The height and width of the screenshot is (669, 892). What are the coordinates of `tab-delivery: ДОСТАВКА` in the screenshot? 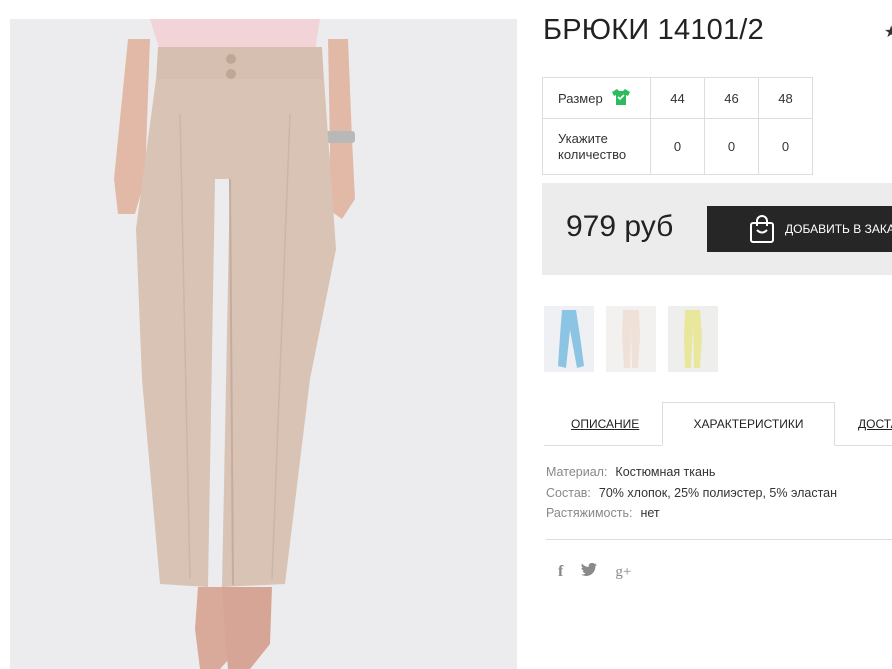 It's located at (875, 424).